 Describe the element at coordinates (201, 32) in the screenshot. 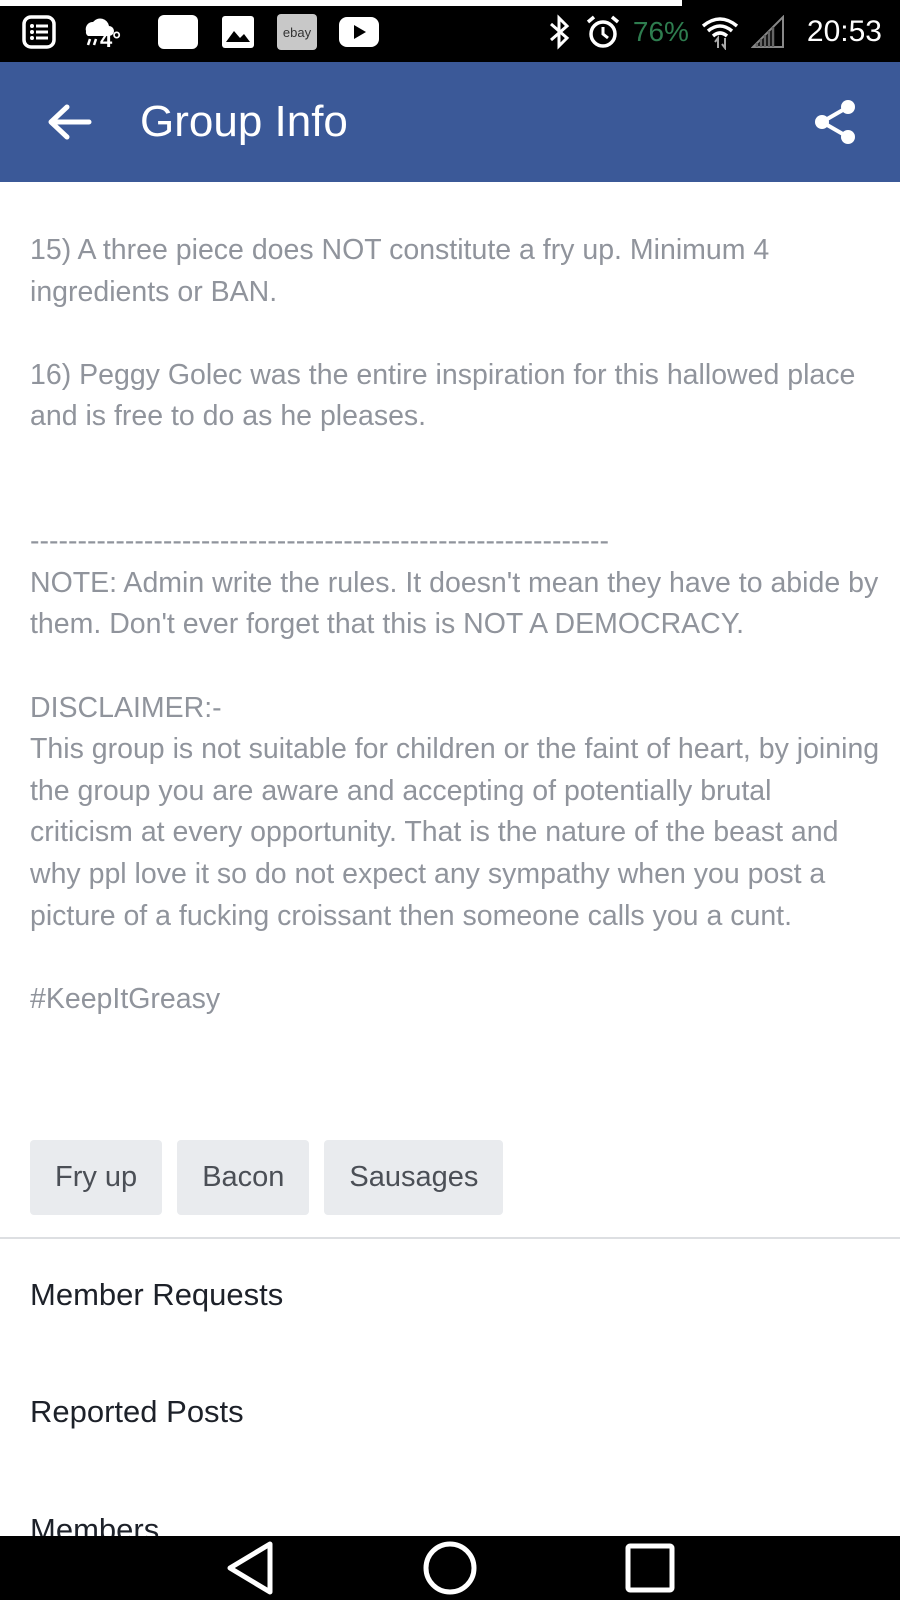

I see `notification-icons: 4° ebay` at that location.